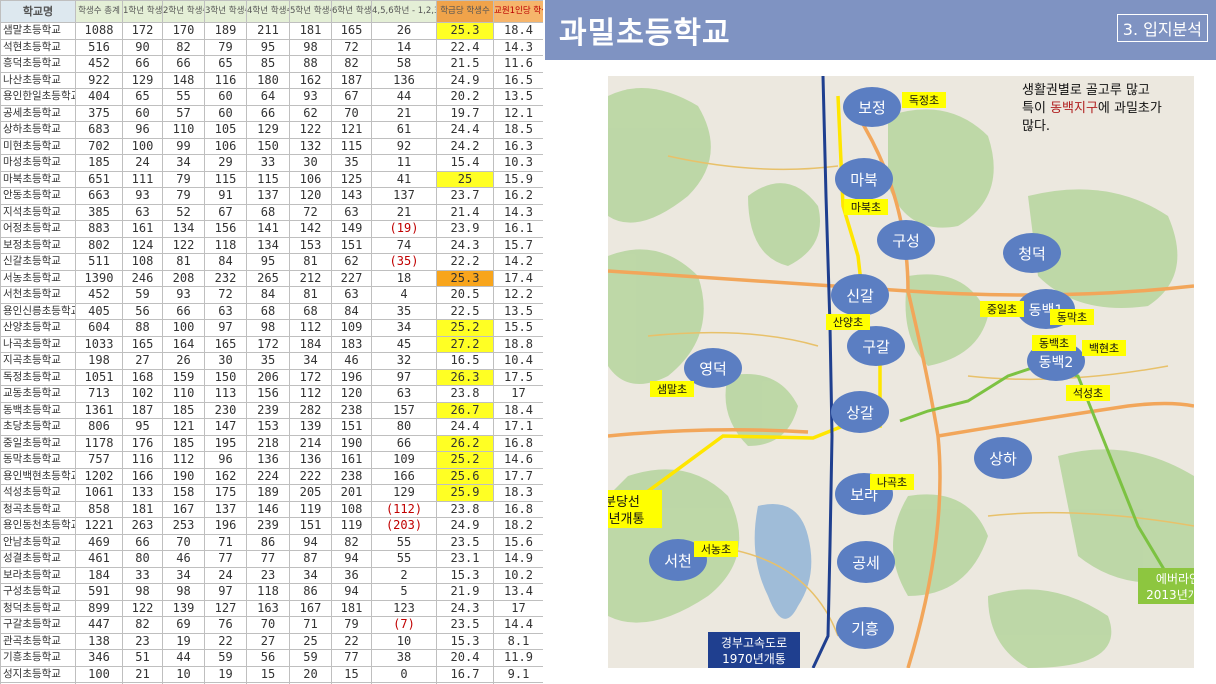 This screenshot has height=684, width=1216. What do you see at coordinates (268, 427) in the screenshot?
I see `table-cell: 153` at bounding box center [268, 427].